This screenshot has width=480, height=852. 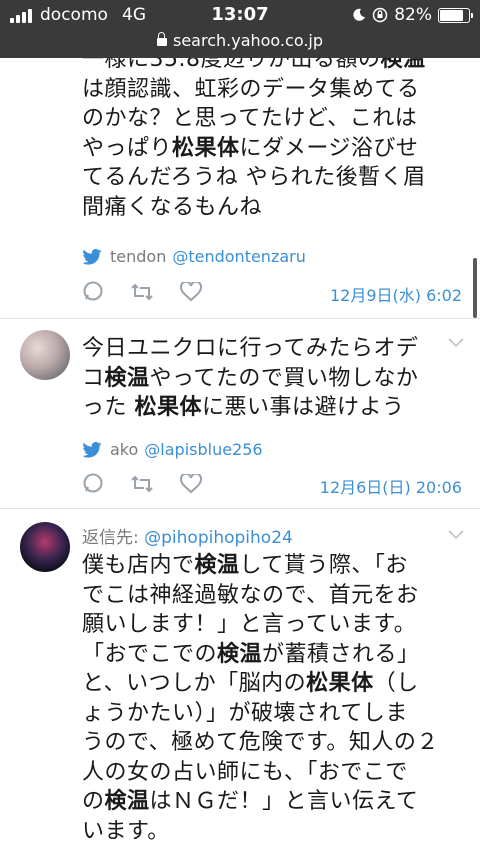 I want to click on tweet-line: てるんだろうね やられた後暫く眉, so click(x=254, y=177).